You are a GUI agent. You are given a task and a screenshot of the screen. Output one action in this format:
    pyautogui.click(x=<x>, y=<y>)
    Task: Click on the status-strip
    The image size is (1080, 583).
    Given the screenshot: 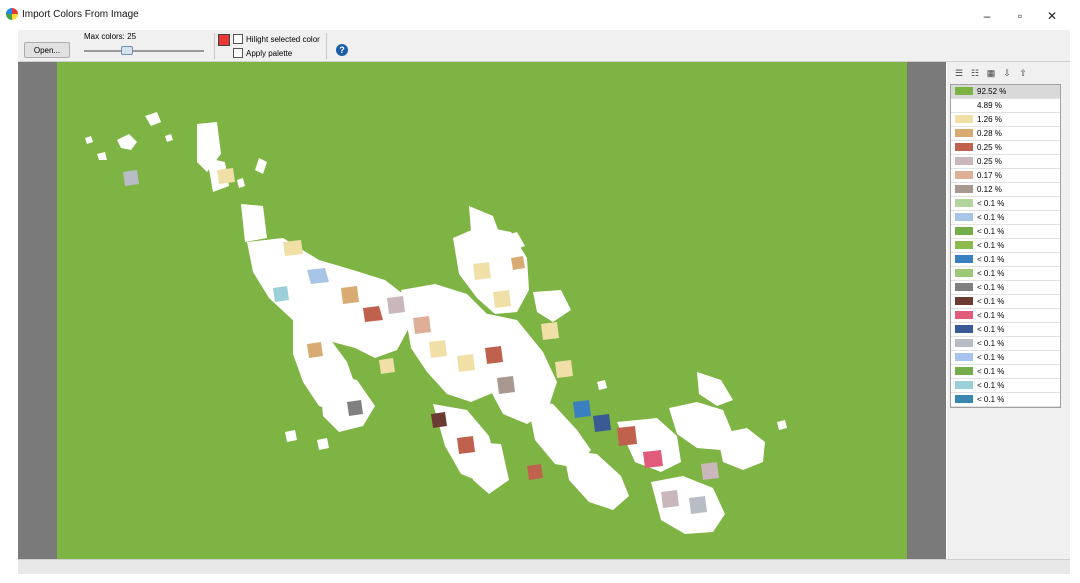 What is the action you would take?
    pyautogui.click(x=544, y=566)
    